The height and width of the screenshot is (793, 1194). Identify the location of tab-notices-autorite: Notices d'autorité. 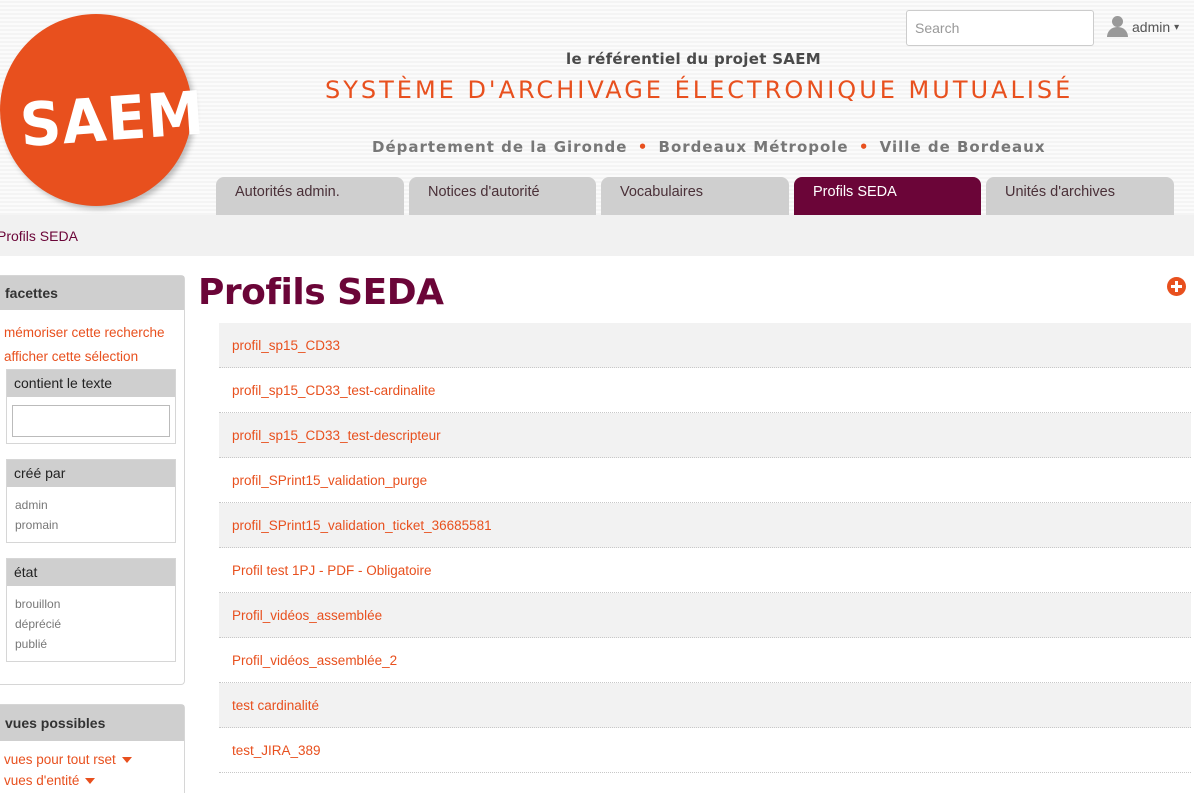
(502, 196).